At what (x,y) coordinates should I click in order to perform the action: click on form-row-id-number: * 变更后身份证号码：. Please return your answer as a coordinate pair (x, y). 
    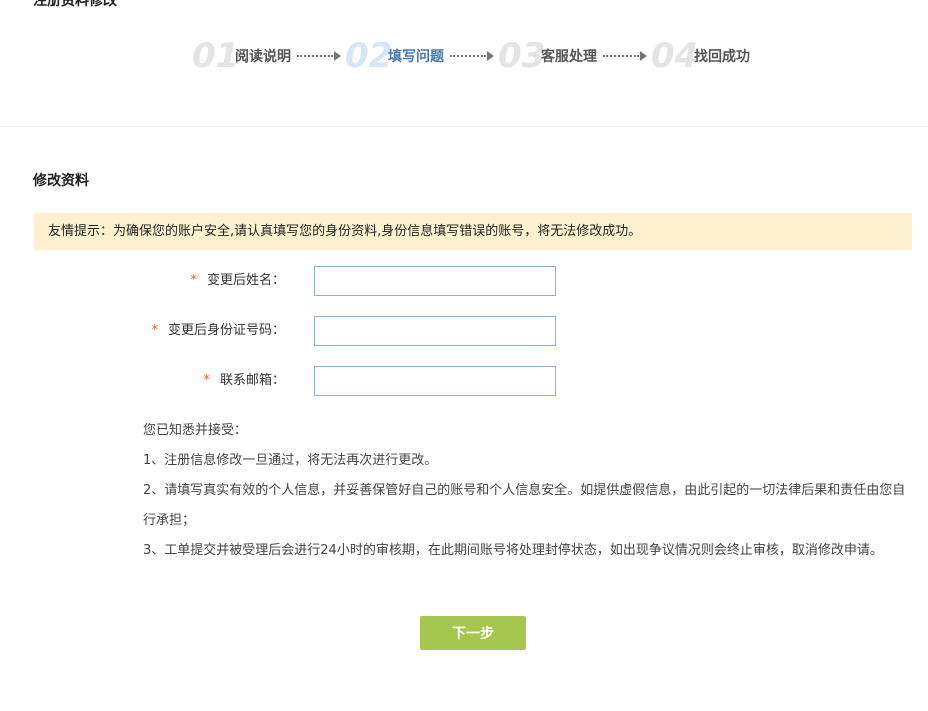
    Looking at the image, I should click on (464, 331).